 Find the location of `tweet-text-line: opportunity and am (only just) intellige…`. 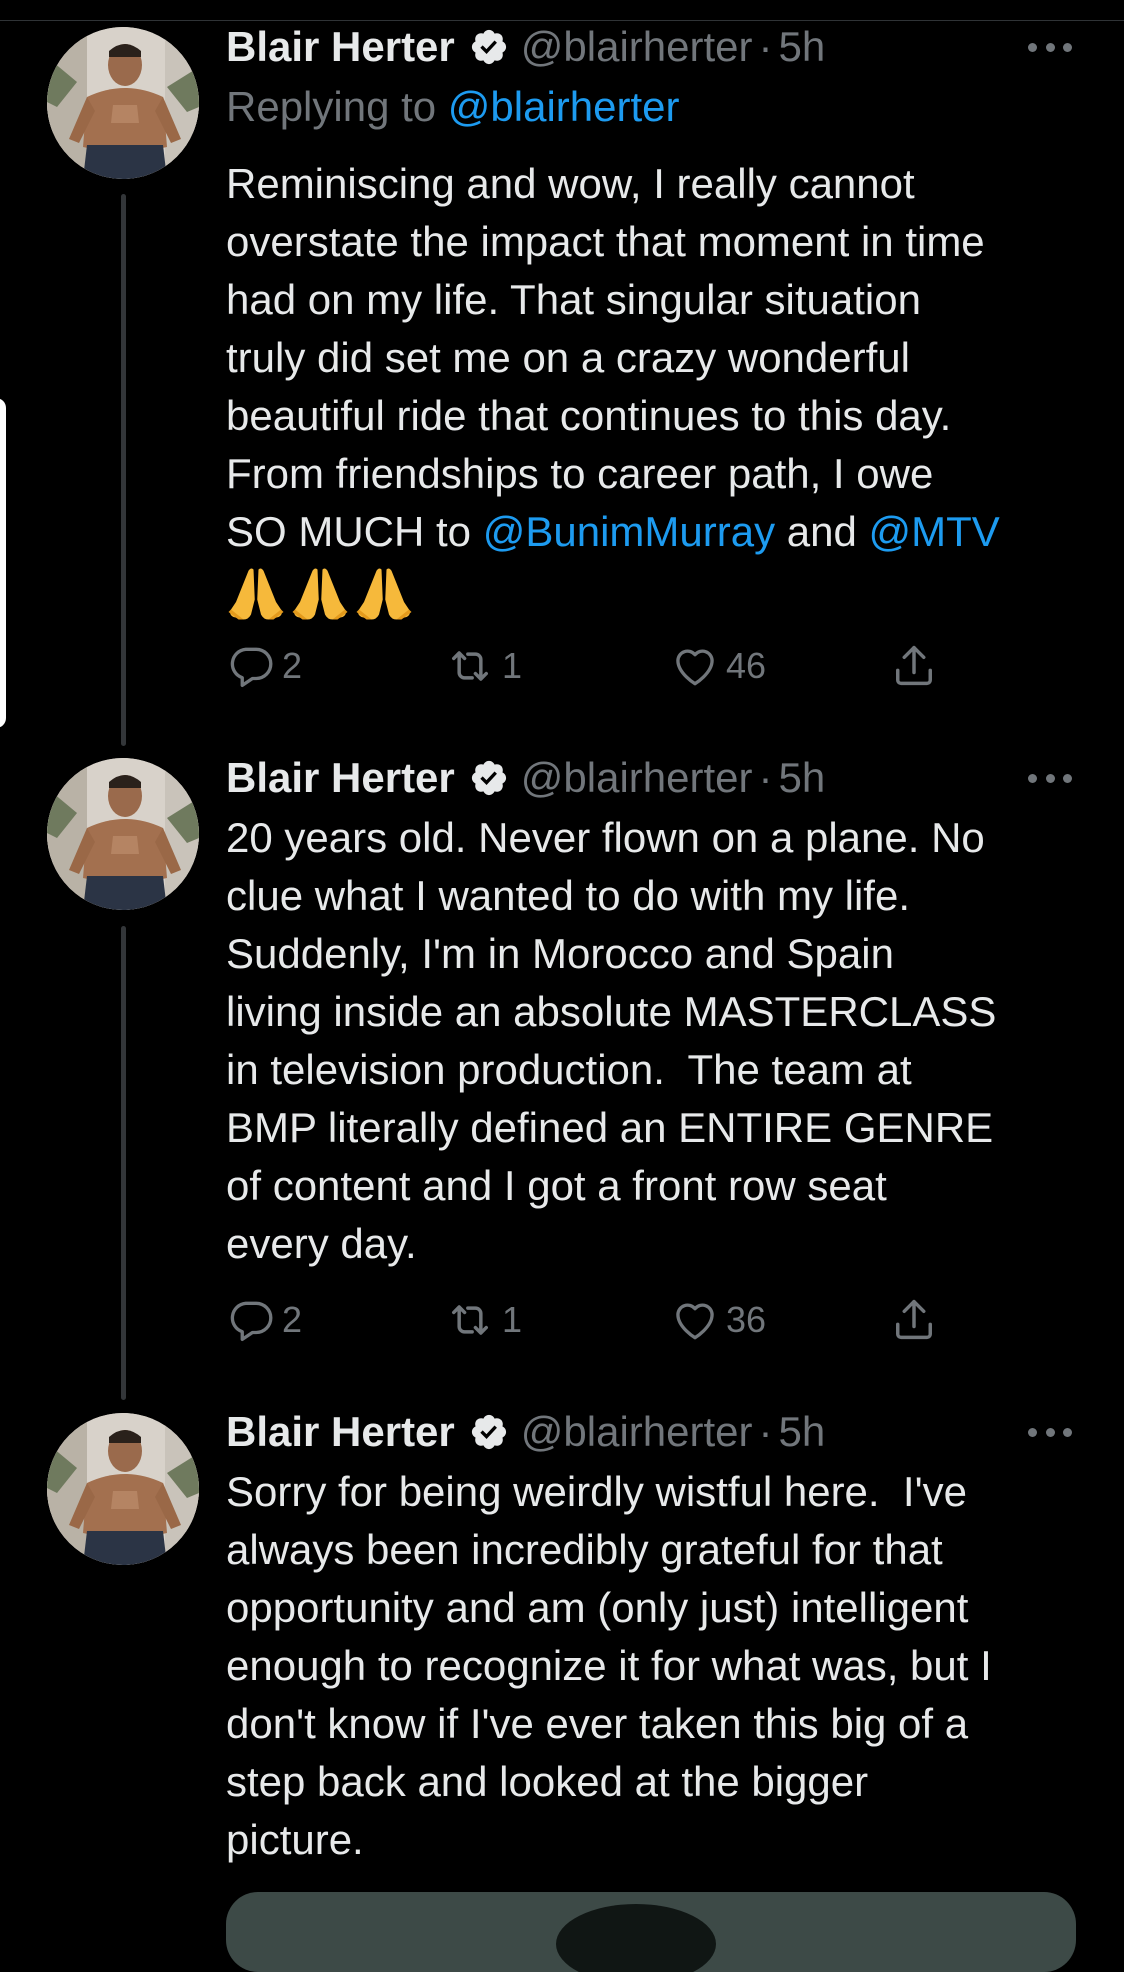

tweet-text-line: opportunity and am (only just) intellige… is located at coordinates (597, 1607).